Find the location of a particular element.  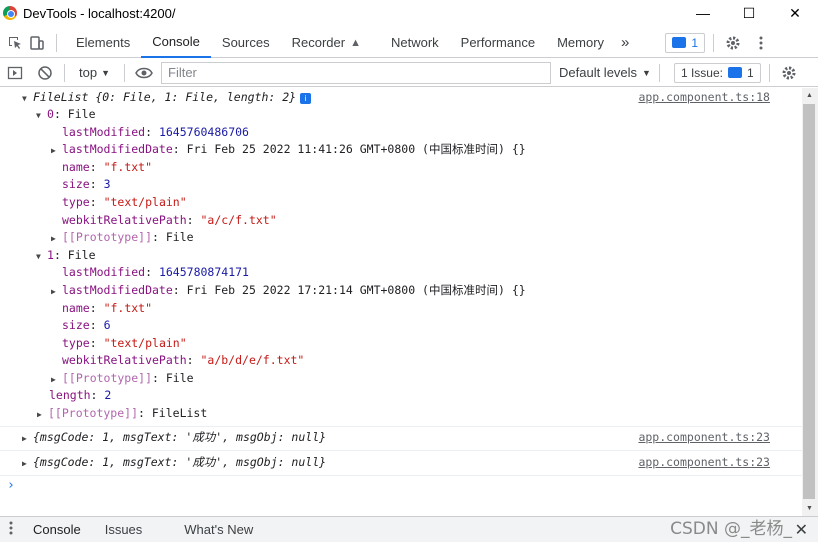

drawer-tab-issues: Issues is located at coordinates (124, 529).